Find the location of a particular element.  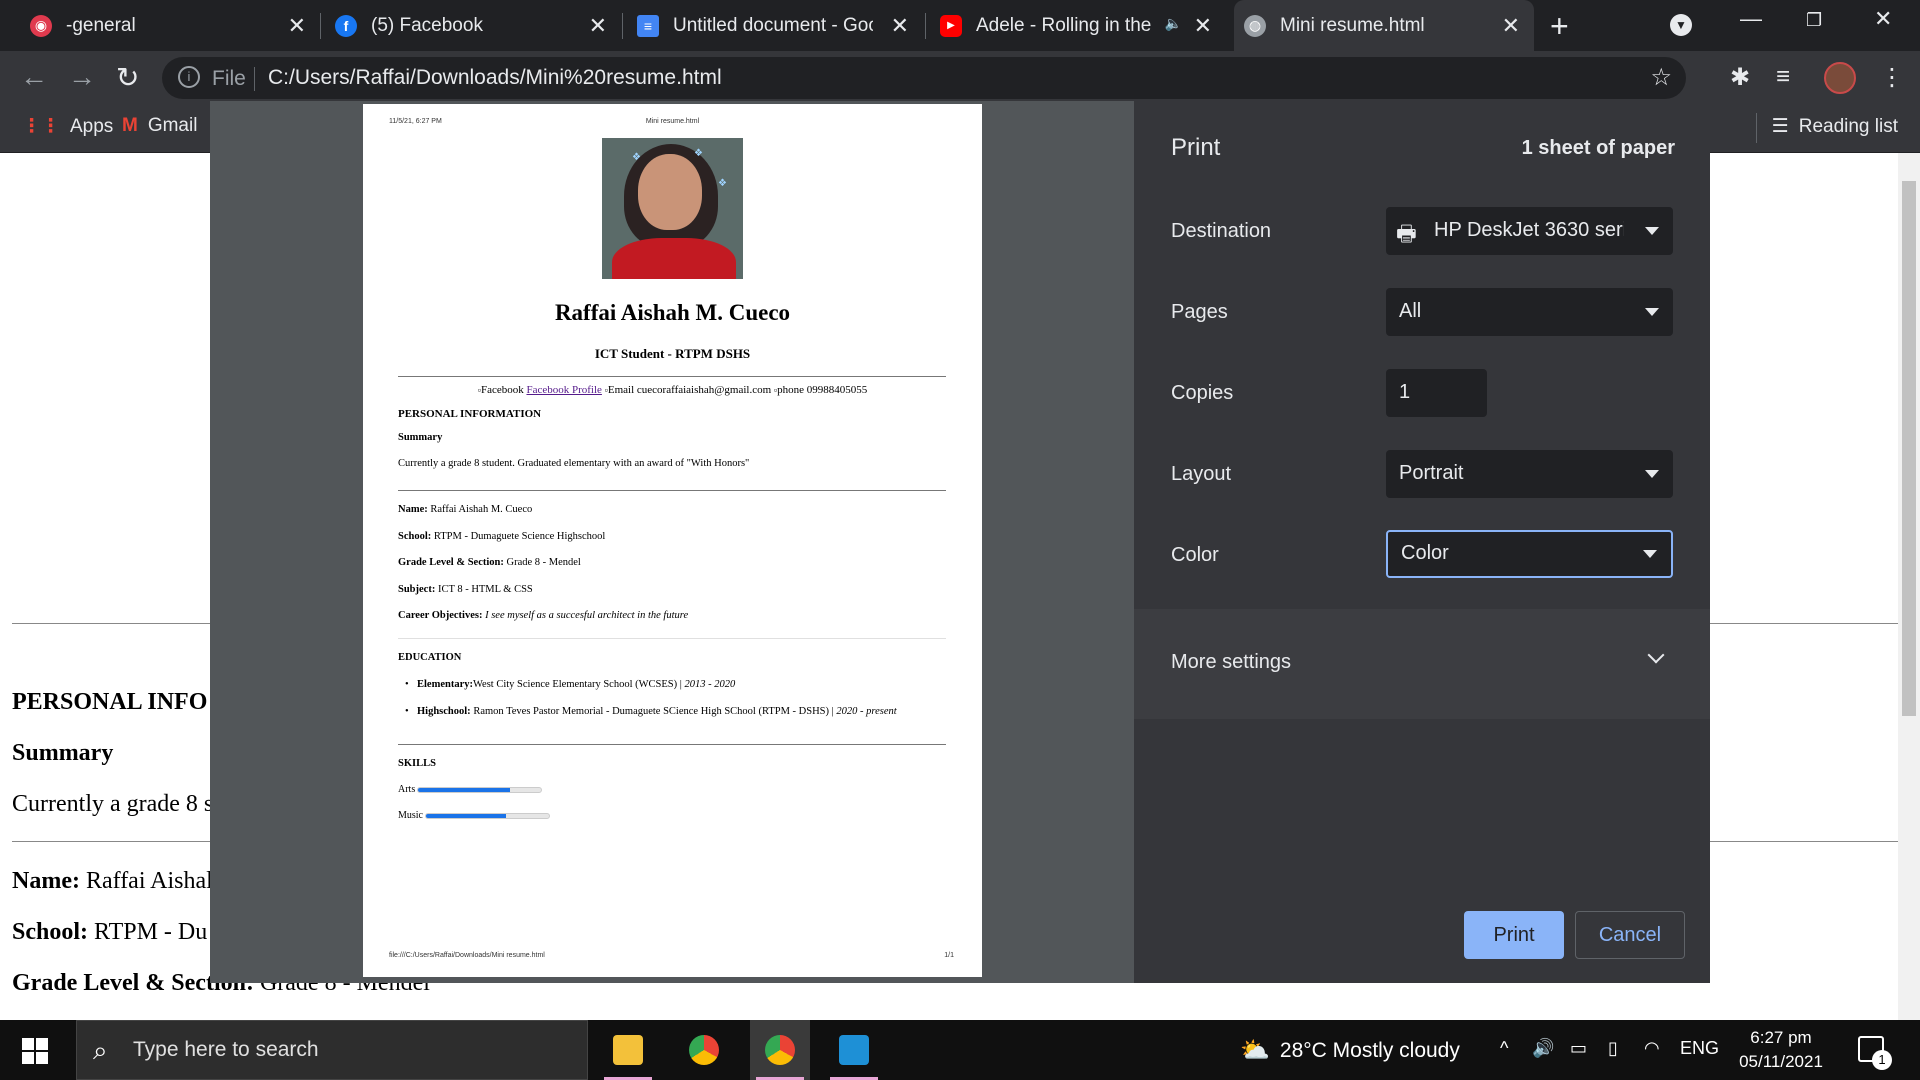

minimize-icon: — is located at coordinates (1751, 19).